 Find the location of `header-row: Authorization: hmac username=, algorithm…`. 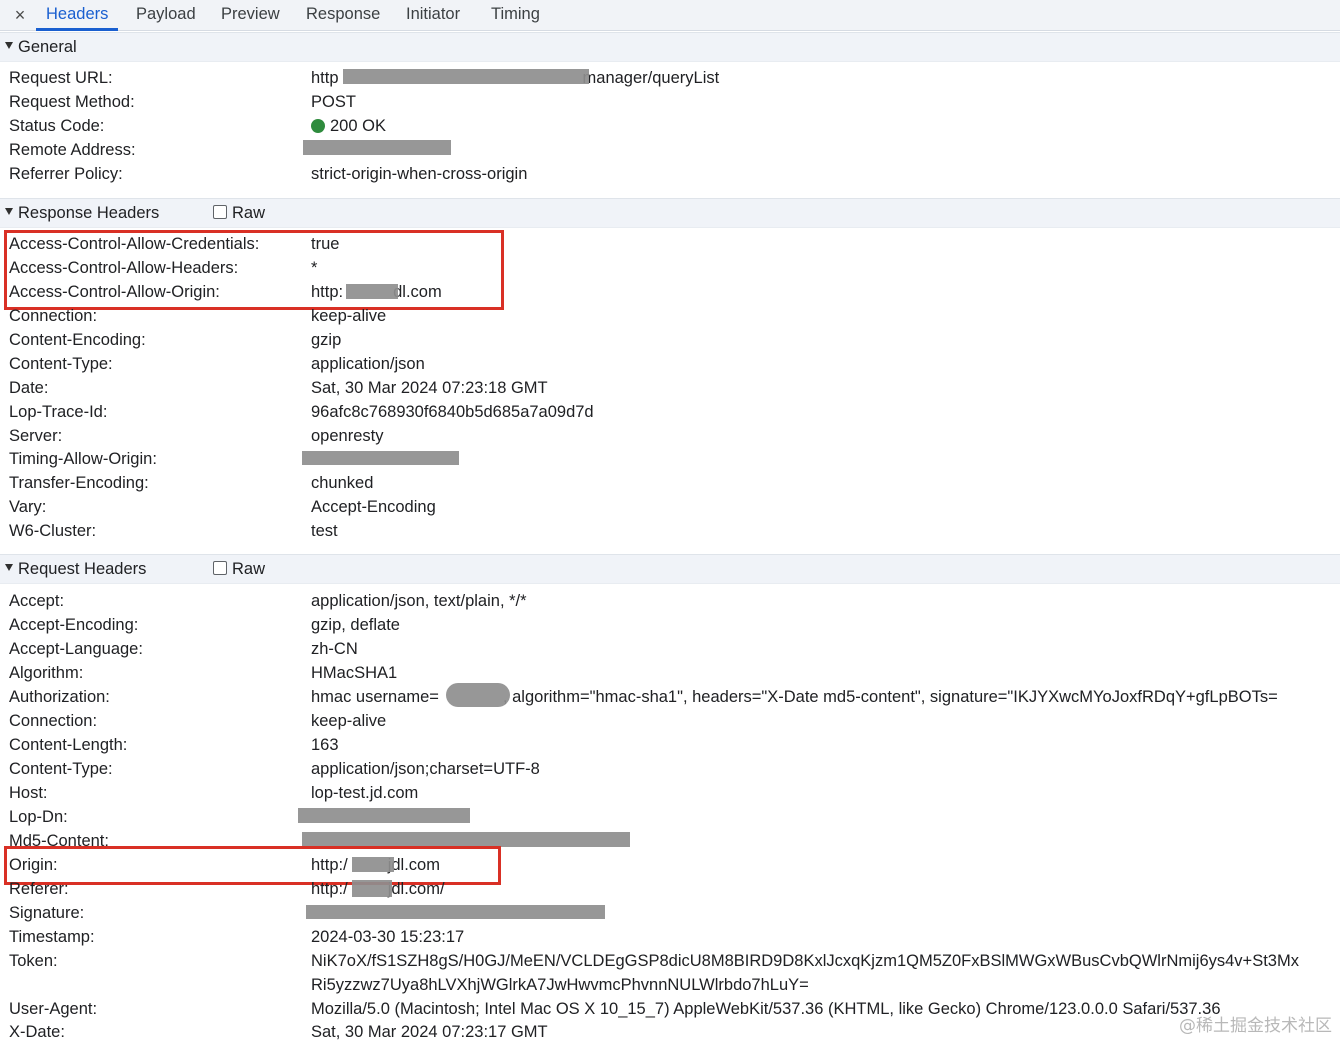

header-row: Authorization: hmac username=, algorithm… is located at coordinates (670, 698).